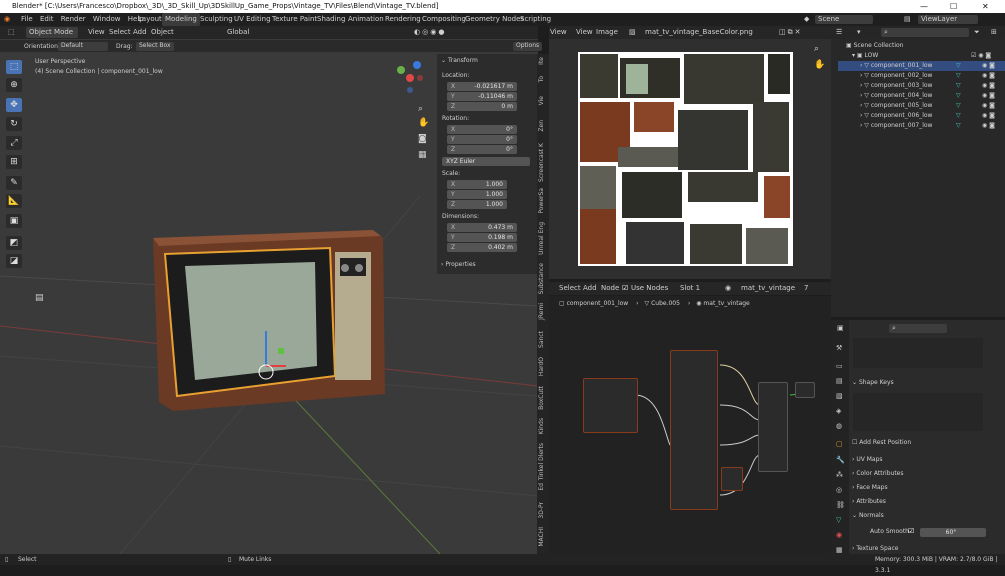 The height and width of the screenshot is (576, 1005). Describe the element at coordinates (52, 32) in the screenshot. I see `mode-selector: Object Mode` at that location.